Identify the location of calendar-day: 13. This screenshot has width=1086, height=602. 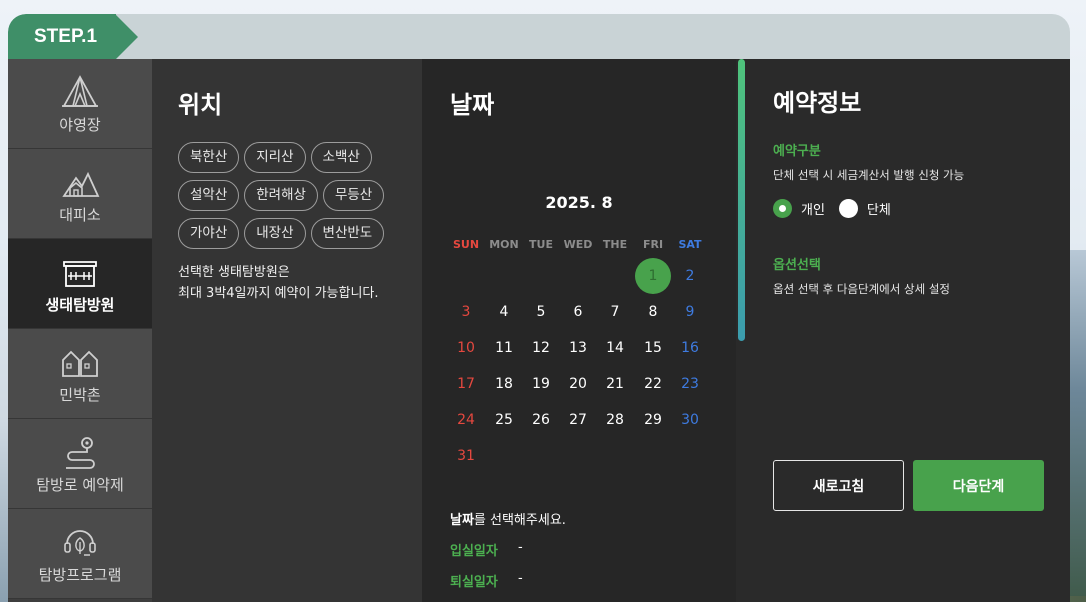
(578, 348).